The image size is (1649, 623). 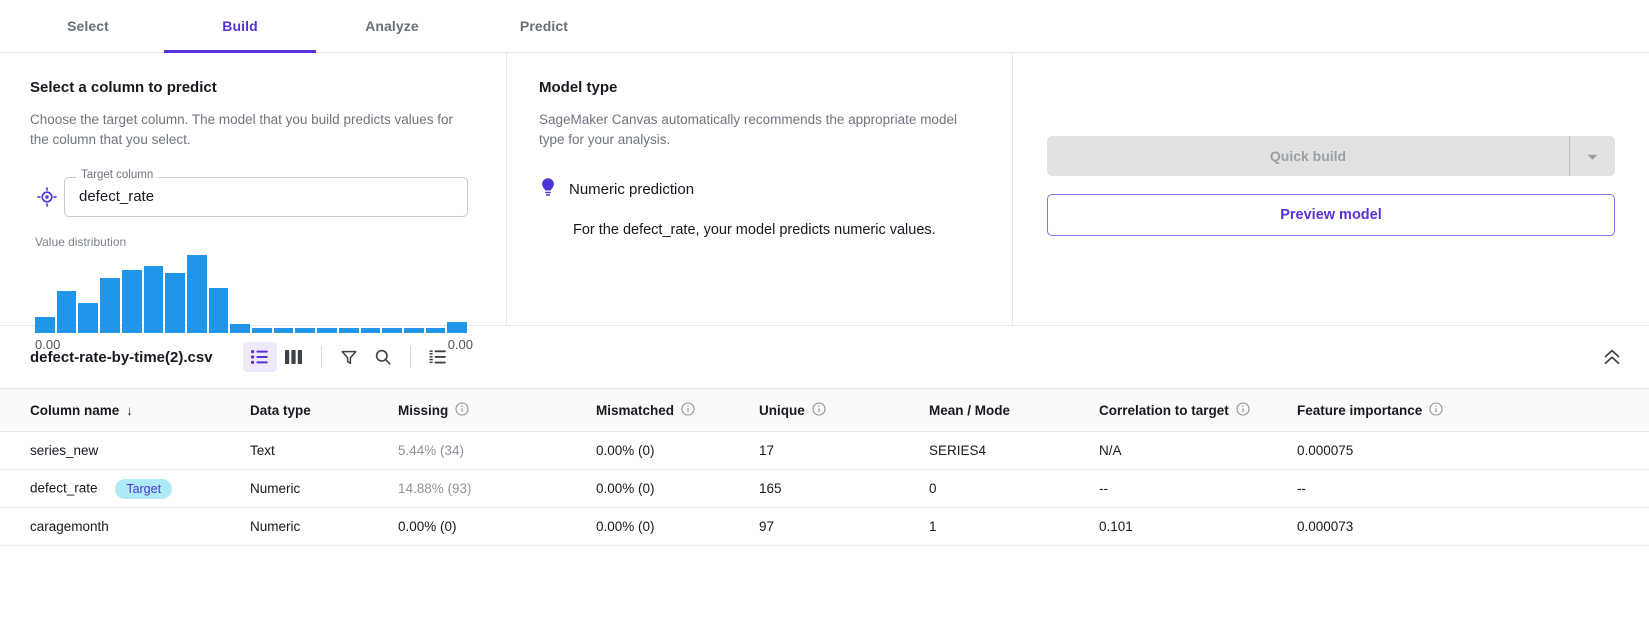 What do you see at coordinates (677, 410) in the screenshot?
I see `th-mismatched: Mismatched` at bounding box center [677, 410].